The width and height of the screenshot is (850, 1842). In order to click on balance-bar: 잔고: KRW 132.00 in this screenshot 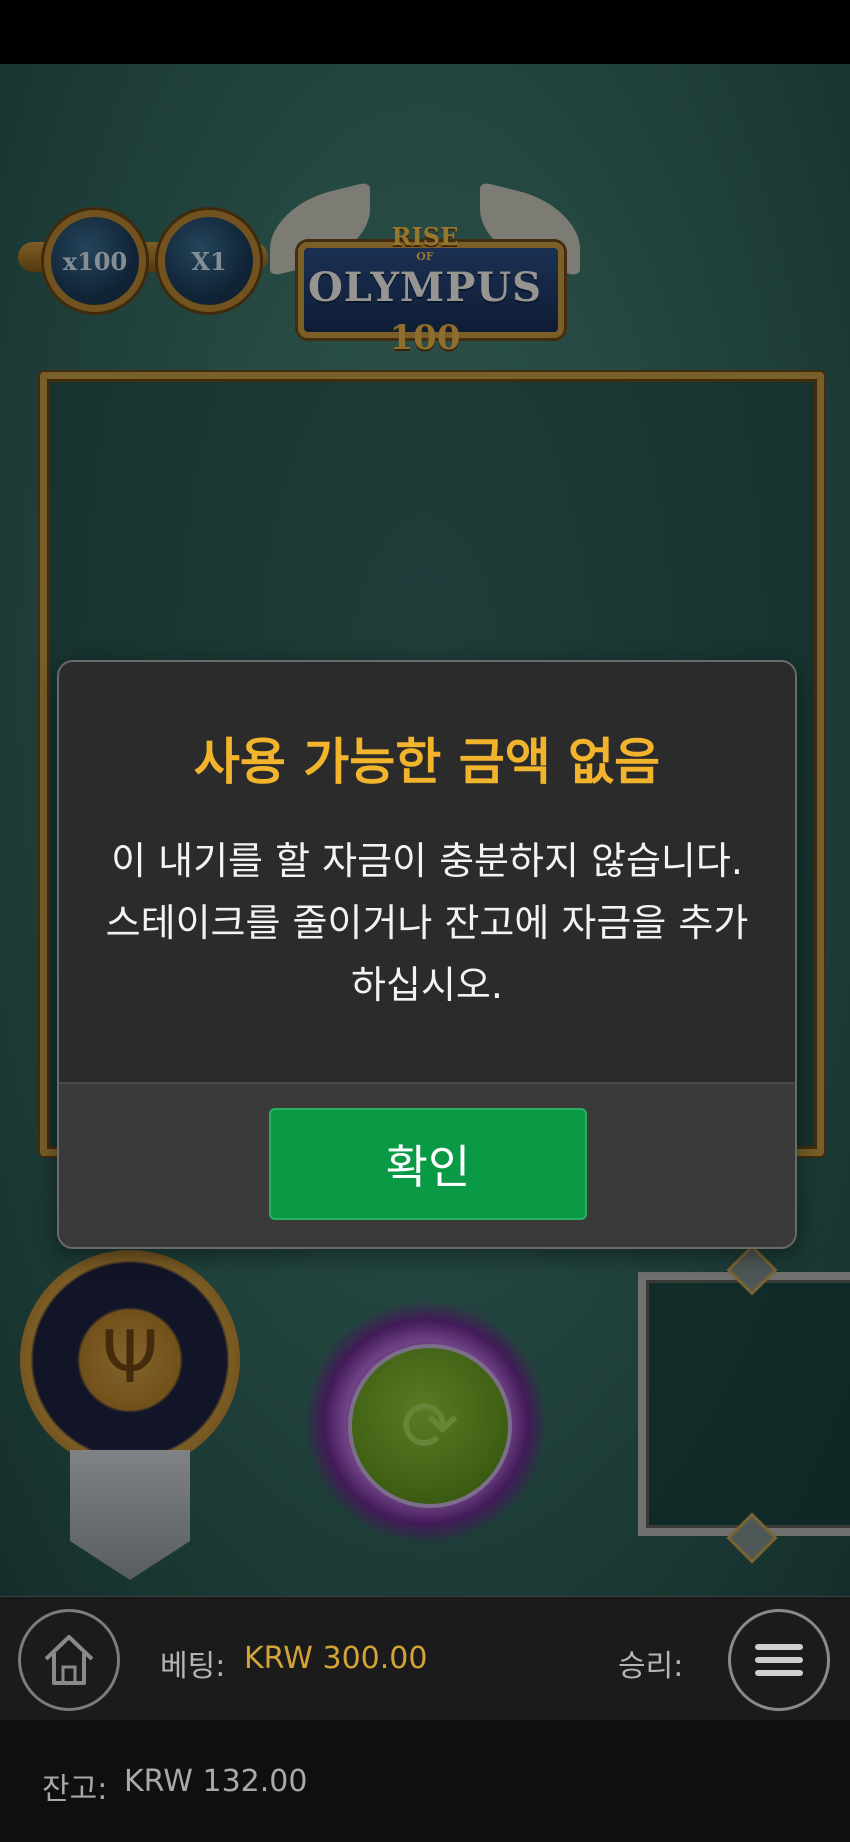, I will do `click(425, 1781)`.